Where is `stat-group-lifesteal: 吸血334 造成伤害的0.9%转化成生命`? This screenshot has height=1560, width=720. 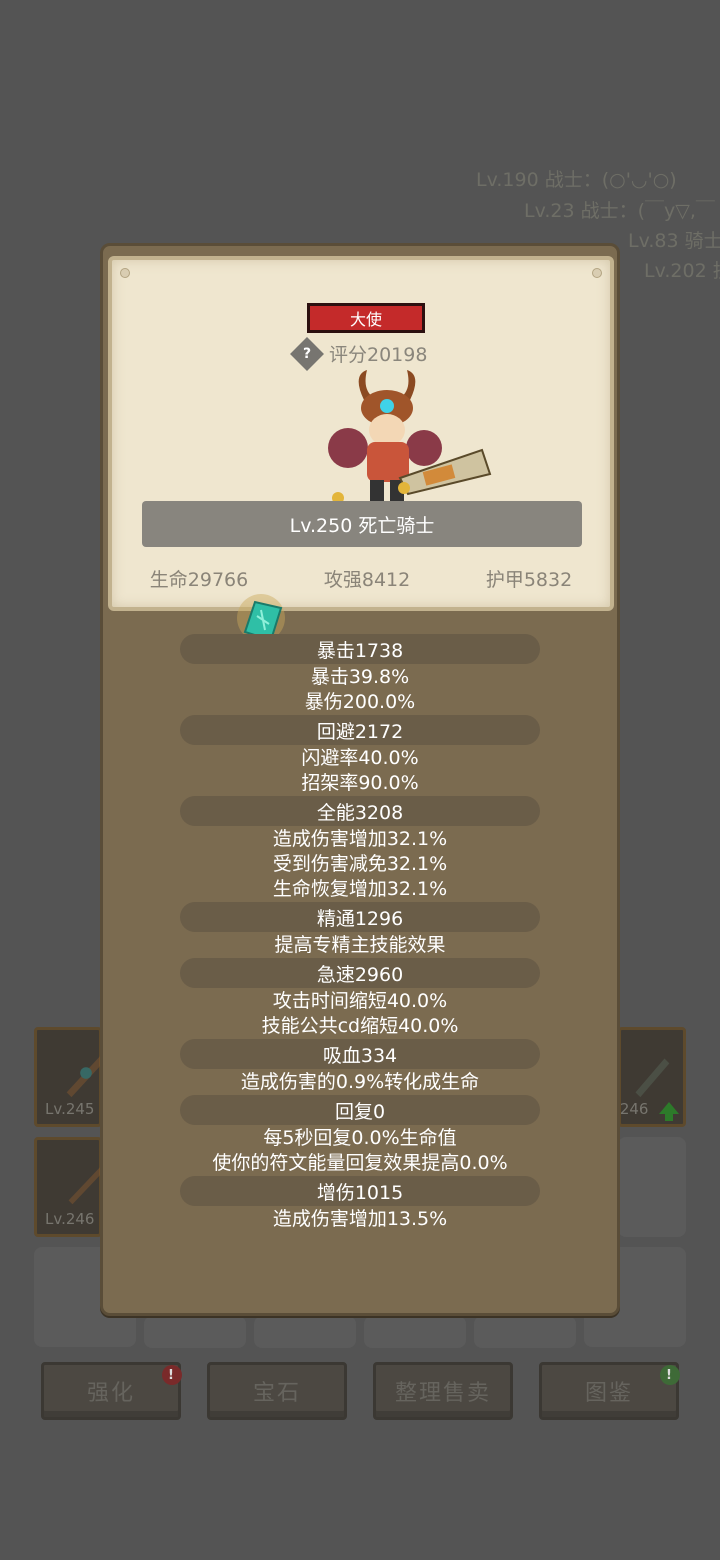
stat-group-lifesteal: 吸血334 造成伤害的0.9%转化成生命 is located at coordinates (360, 1067).